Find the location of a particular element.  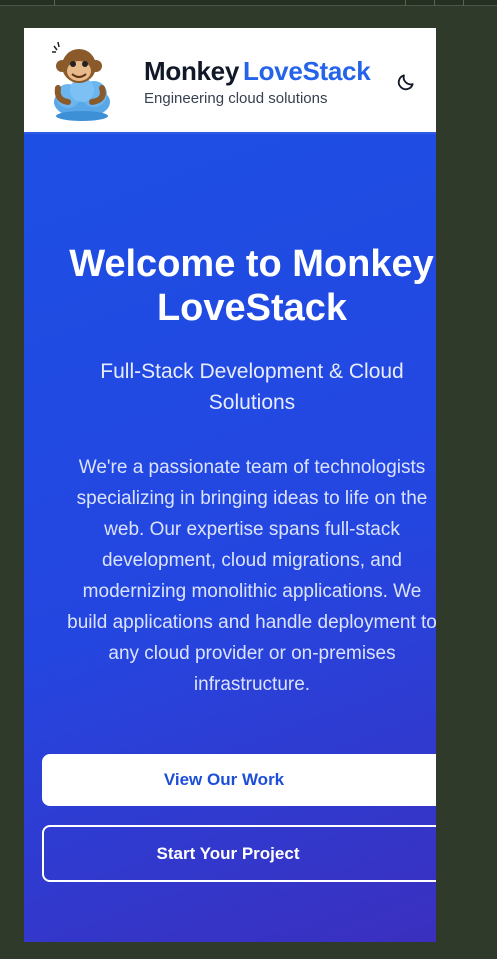

hero-description-line: We're a passionate team of technologists is located at coordinates (252, 467).